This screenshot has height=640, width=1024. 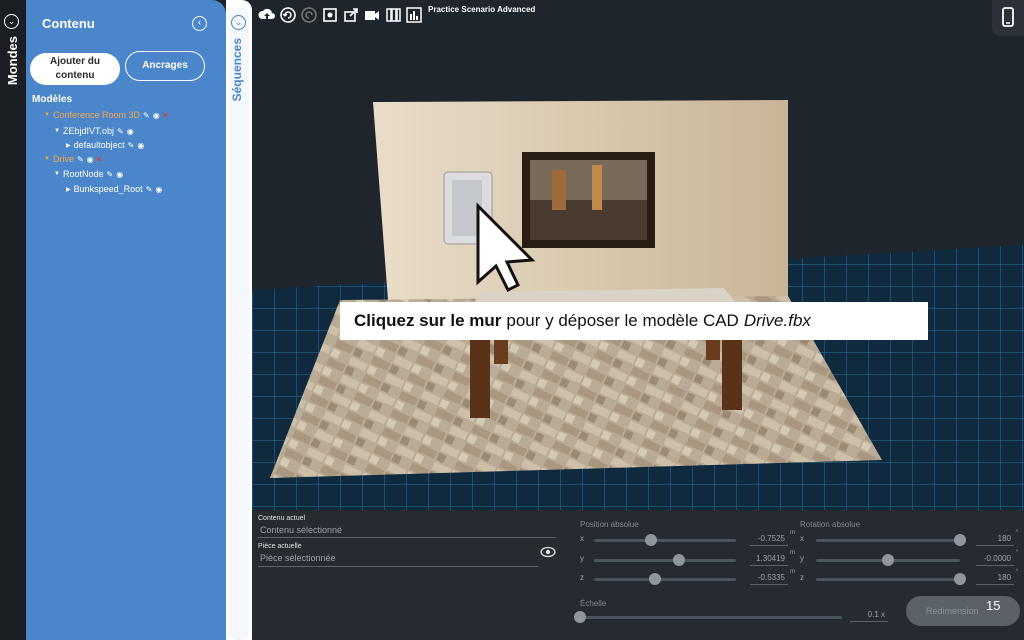 What do you see at coordinates (288, 15) in the screenshot?
I see `undo-icon` at bounding box center [288, 15].